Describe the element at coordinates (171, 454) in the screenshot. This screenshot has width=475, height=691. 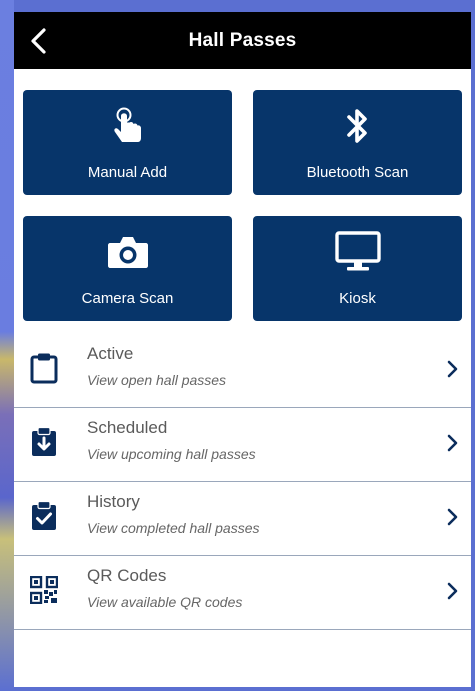
I see `list-item-subtitle: View upcoming hall passes` at that location.